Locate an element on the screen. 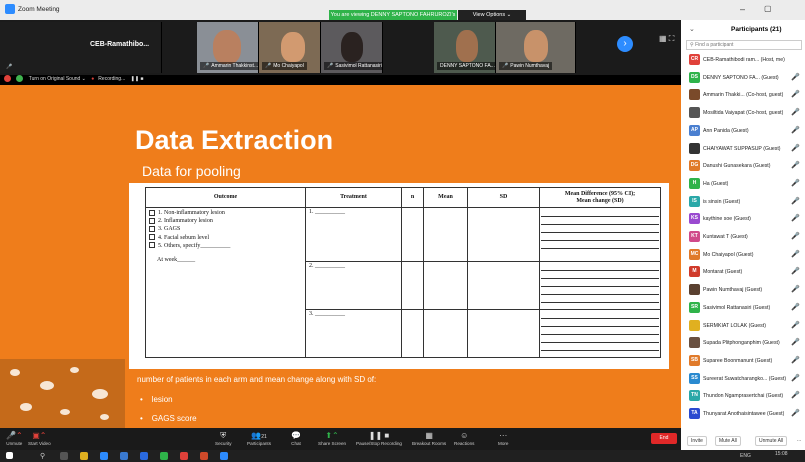 This screenshot has height=462, width=805. mic-muted-icon: 🎤⌃ is located at coordinates (14, 435).